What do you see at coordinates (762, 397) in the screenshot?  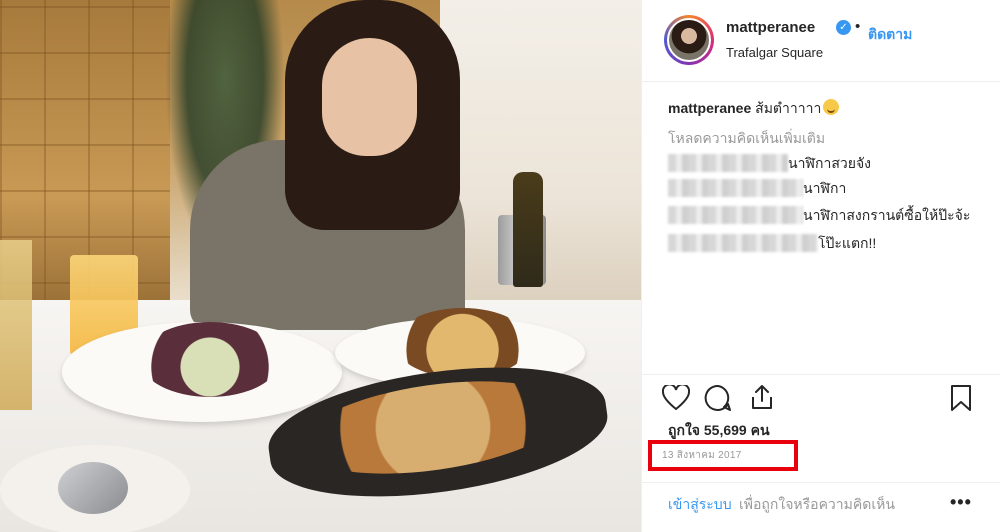 I see `share-icon` at bounding box center [762, 397].